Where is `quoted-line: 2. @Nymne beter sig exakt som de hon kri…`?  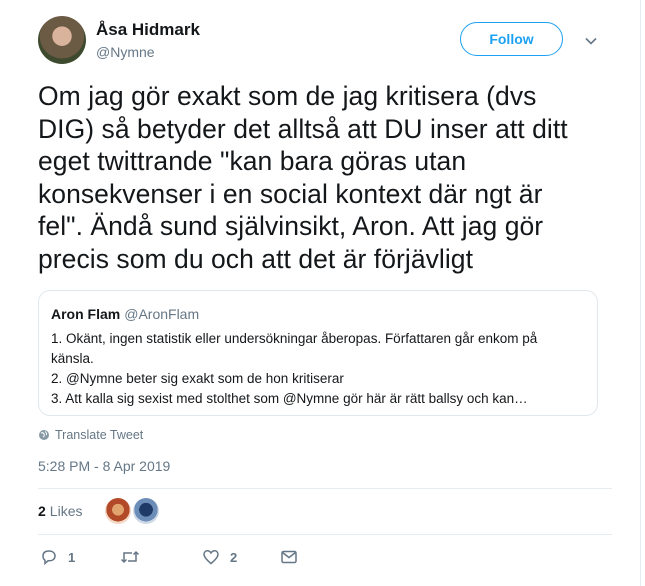
quoted-line: 2. @Nymne beter sig exakt som de hon kri… is located at coordinates (197, 378).